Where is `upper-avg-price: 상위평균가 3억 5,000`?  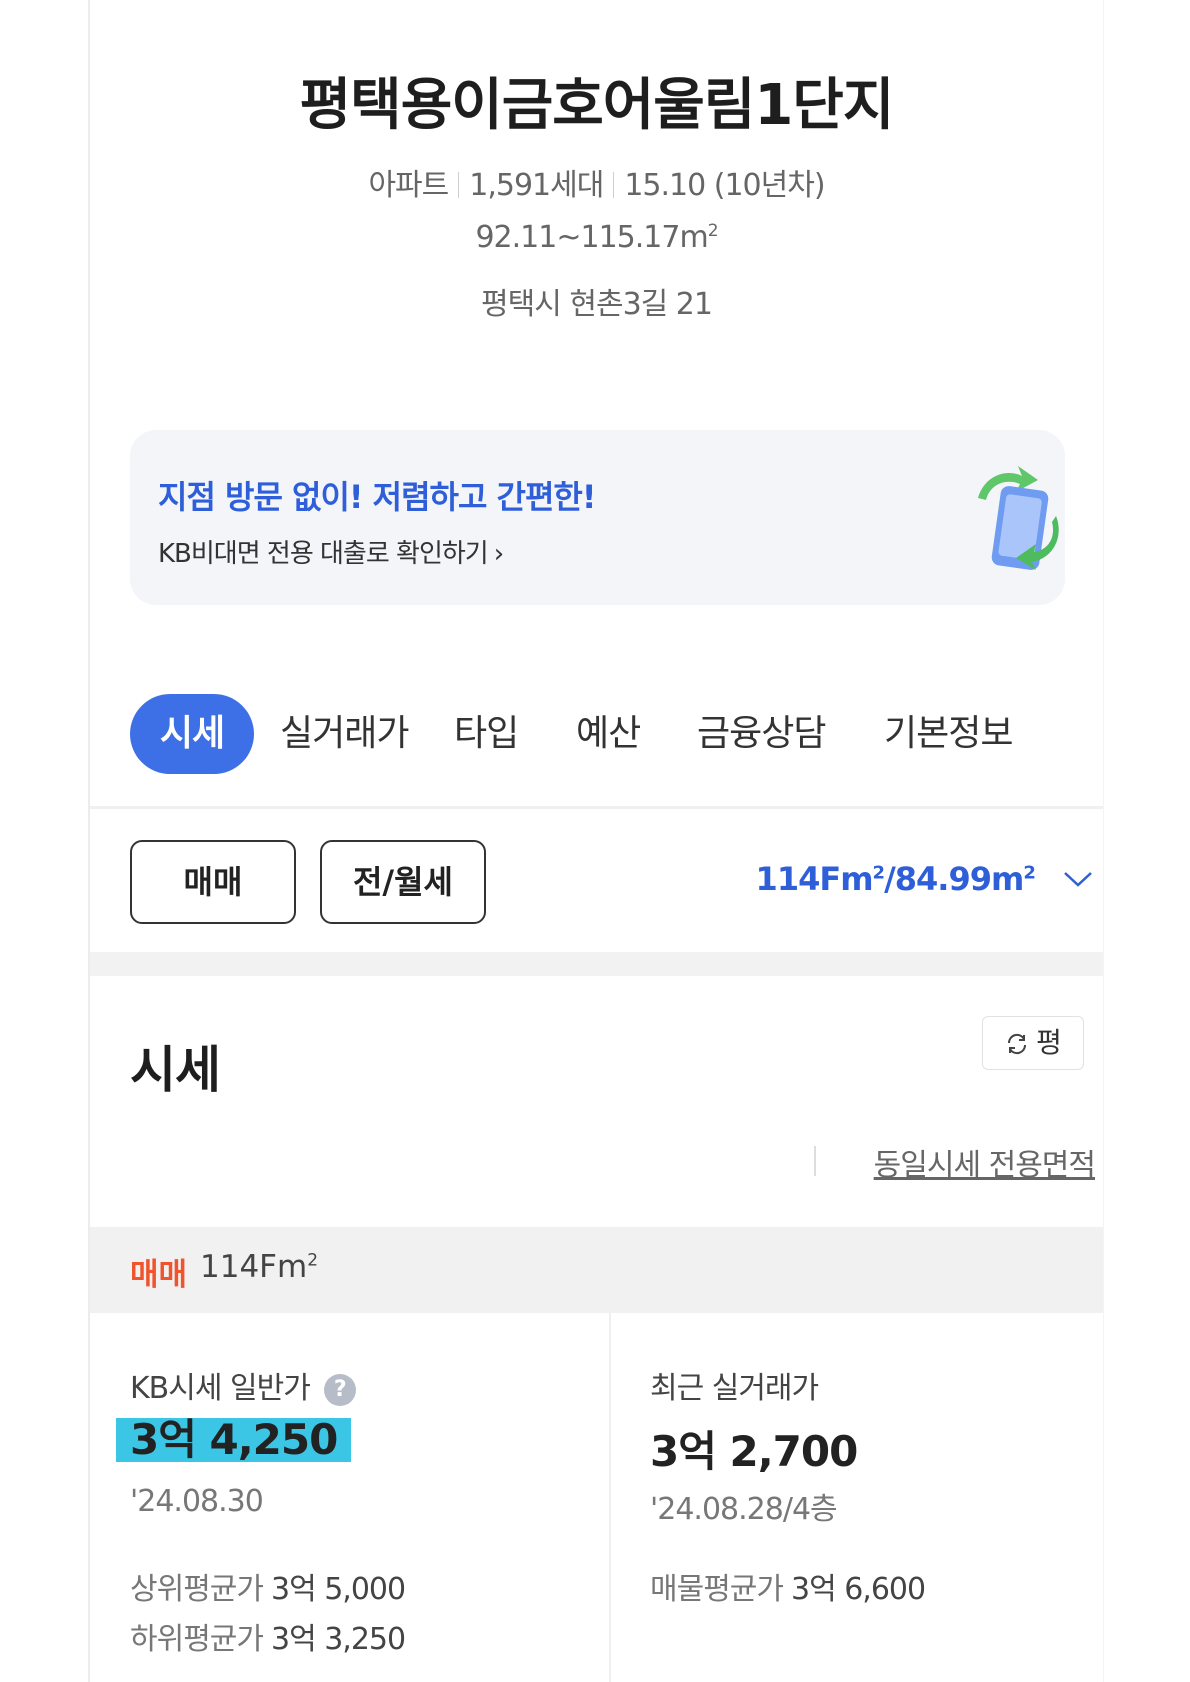 upper-avg-price: 상위평균가 3억 5,000 is located at coordinates (268, 1589).